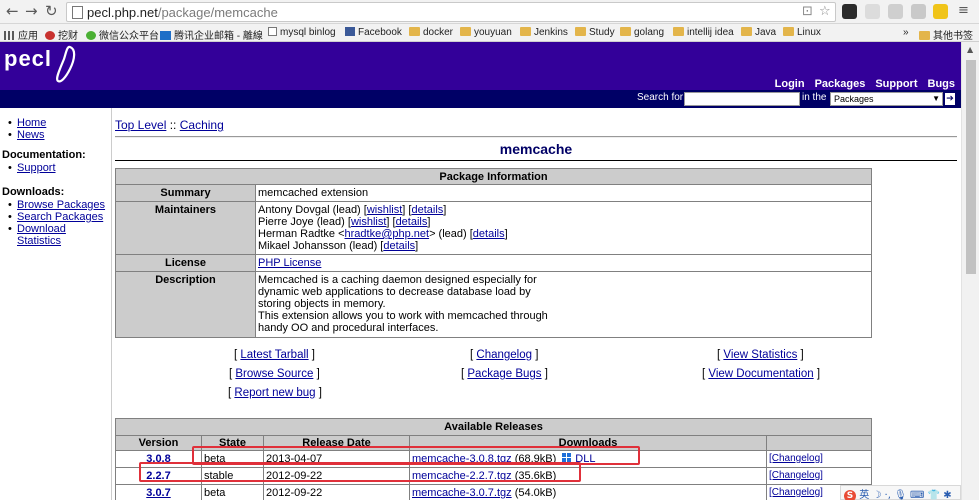 The image size is (979, 500). I want to click on bookmark-golang: golang, so click(642, 32).